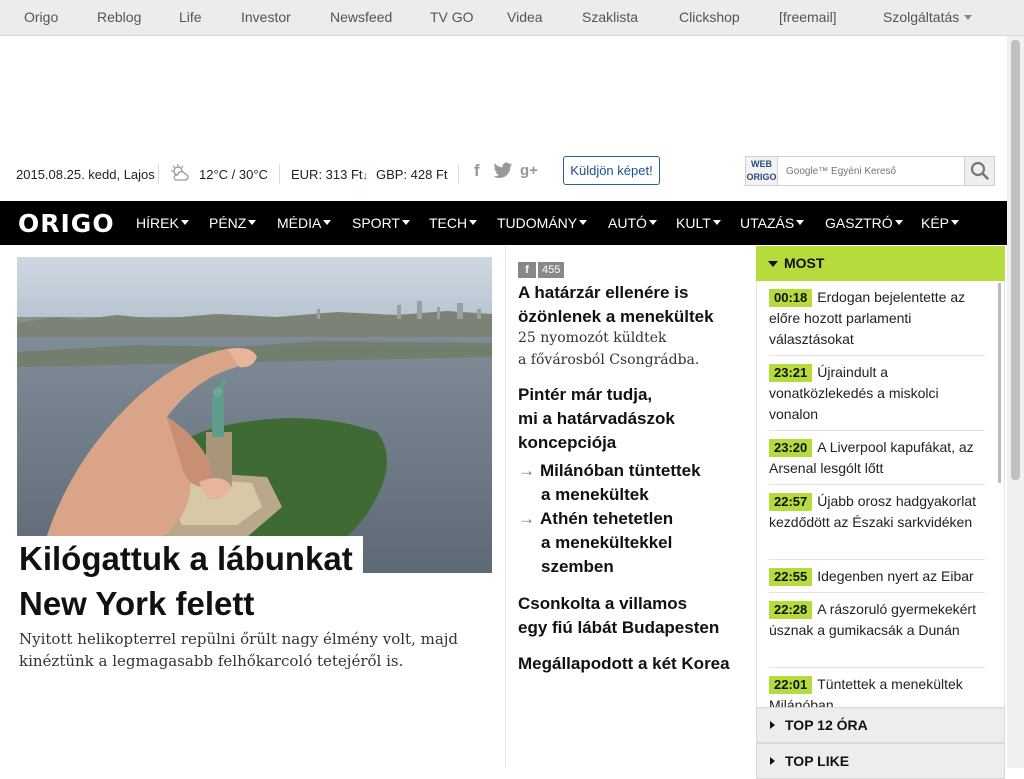  I want to click on nav-penz-label: PÉNZ, so click(228, 223).